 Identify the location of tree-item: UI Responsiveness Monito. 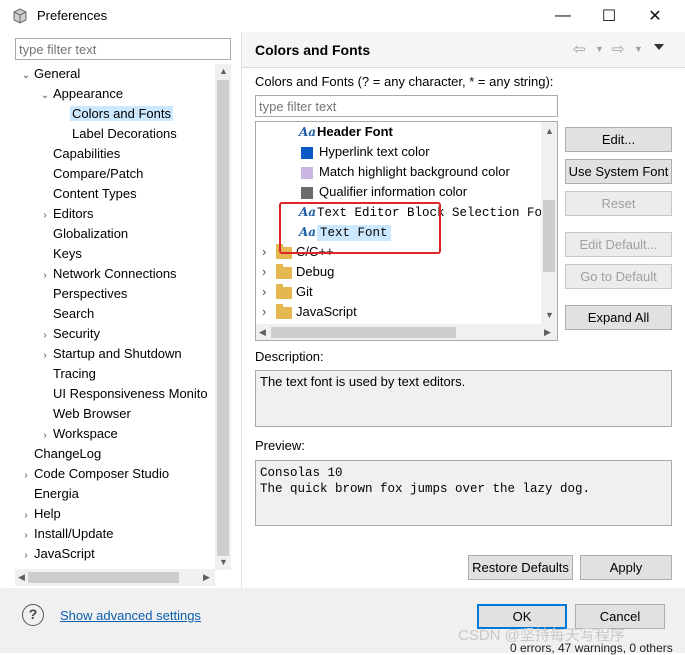
(124, 394).